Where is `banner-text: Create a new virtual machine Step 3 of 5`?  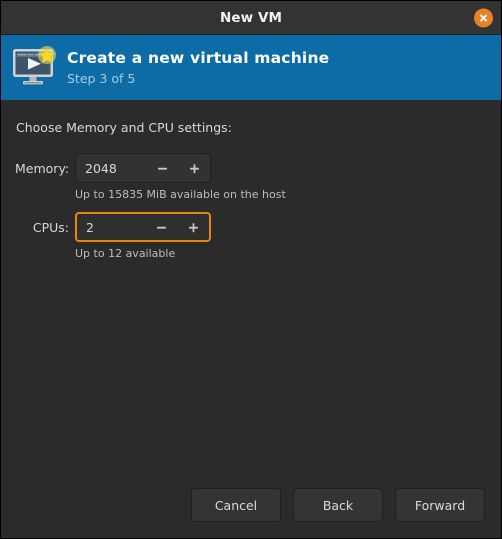
banner-text: Create a new virtual machine Step 3 of 5 is located at coordinates (198, 68).